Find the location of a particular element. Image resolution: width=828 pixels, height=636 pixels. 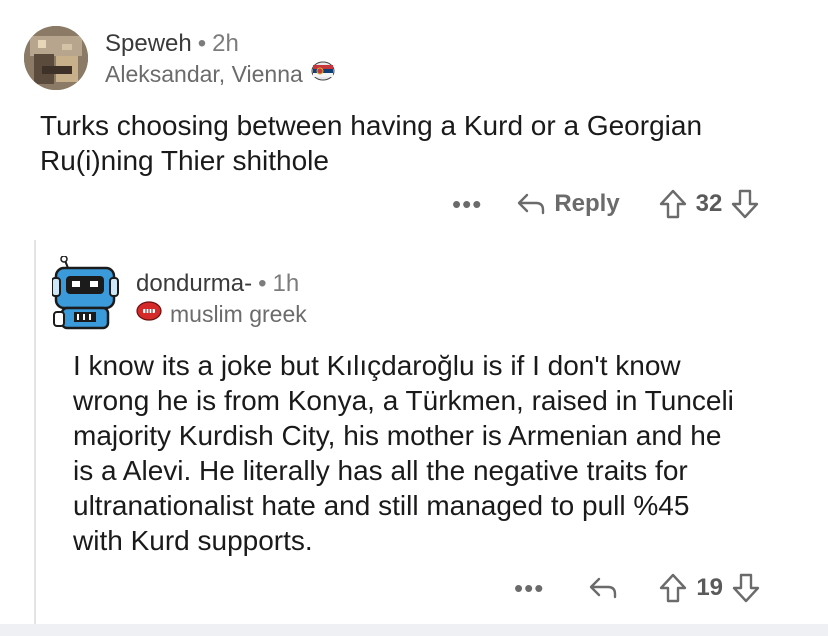

comment-text-line: Ru(i)ning Thier shithole is located at coordinates (184, 160).